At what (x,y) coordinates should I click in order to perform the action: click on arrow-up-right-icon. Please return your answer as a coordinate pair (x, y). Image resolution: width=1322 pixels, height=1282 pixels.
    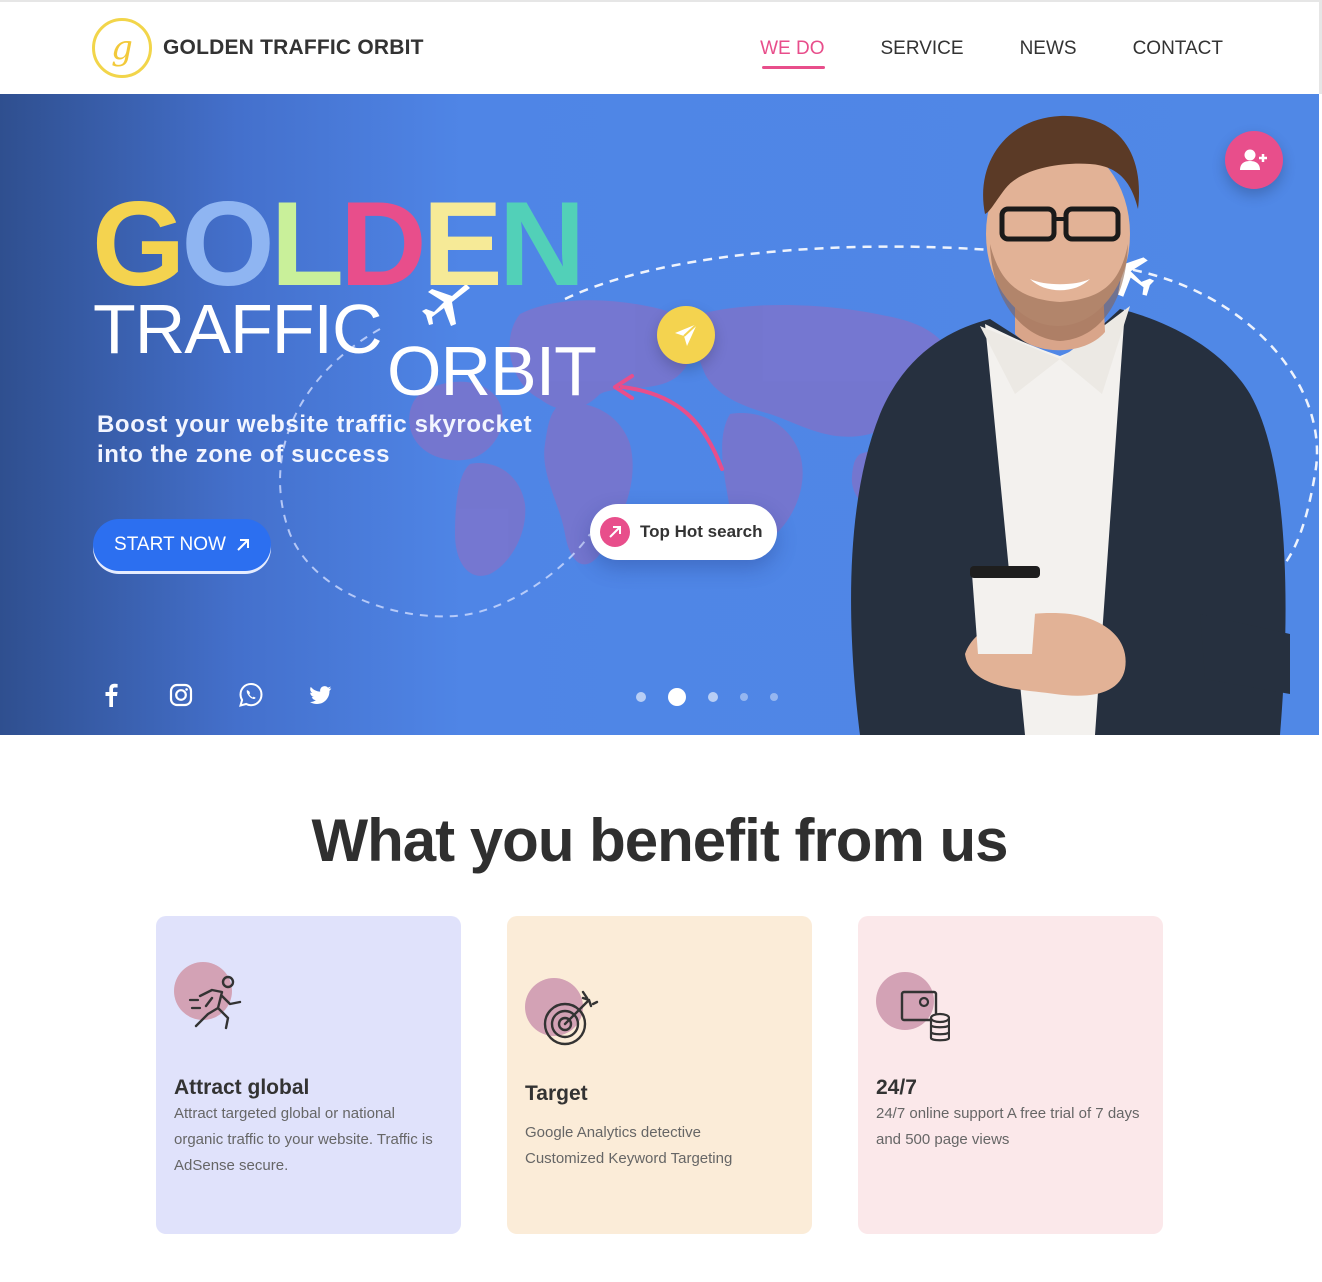
    Looking at the image, I should click on (243, 545).